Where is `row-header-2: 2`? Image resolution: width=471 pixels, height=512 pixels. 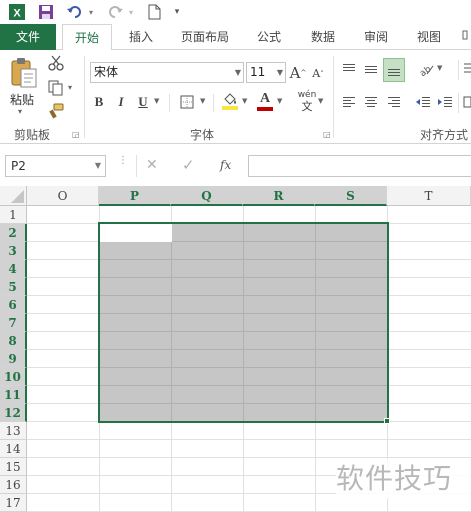
row-header-2: 2 is located at coordinates (13, 233).